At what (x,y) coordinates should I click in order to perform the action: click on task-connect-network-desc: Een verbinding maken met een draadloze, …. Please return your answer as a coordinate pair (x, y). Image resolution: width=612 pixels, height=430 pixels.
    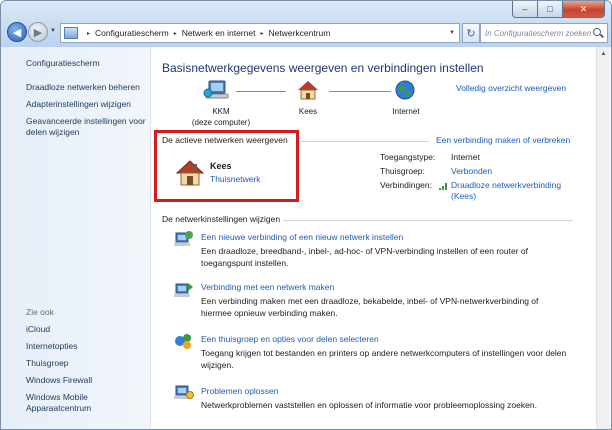
    Looking at the image, I should click on (370, 307).